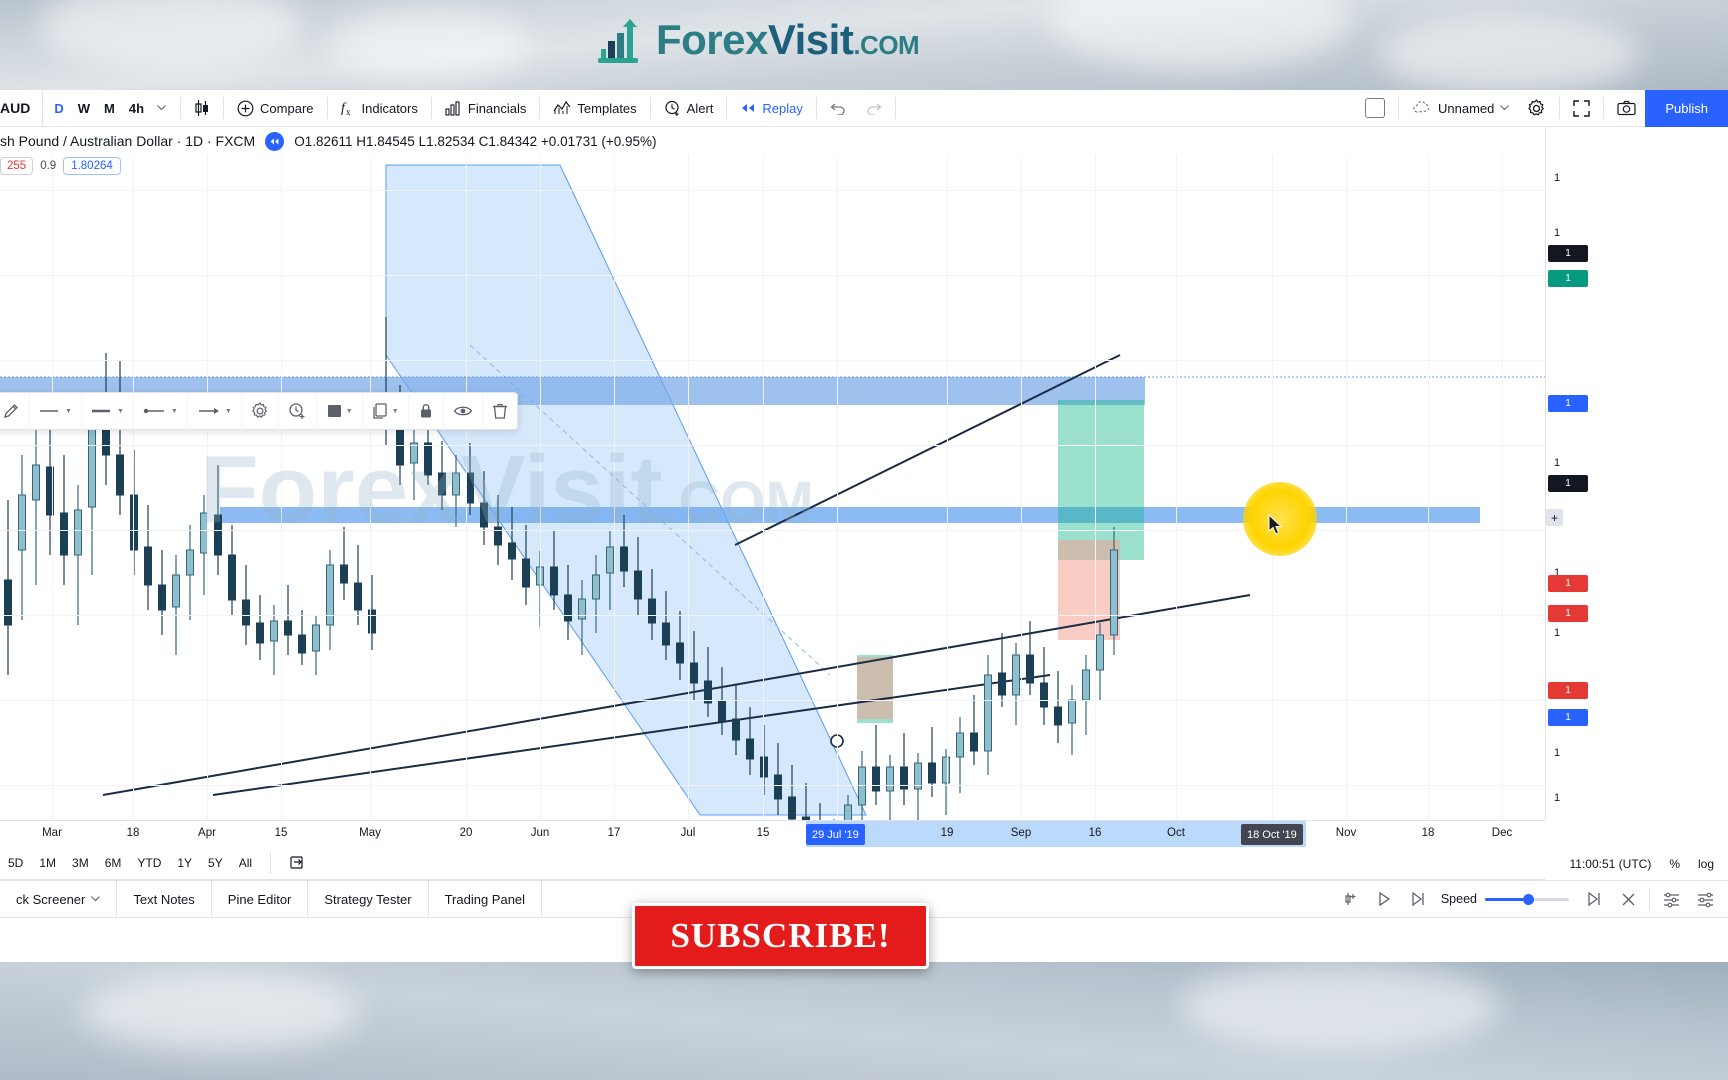  What do you see at coordinates (368, 899) in the screenshot?
I see `tab-strategy-tester: Strategy Tester` at bounding box center [368, 899].